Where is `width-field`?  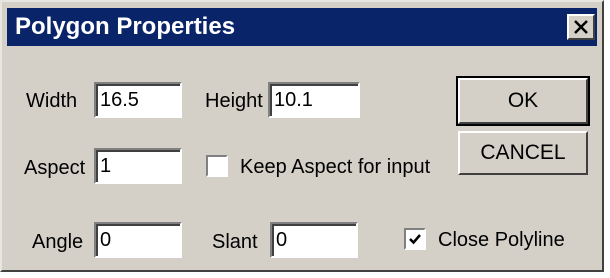 width-field is located at coordinates (138, 100).